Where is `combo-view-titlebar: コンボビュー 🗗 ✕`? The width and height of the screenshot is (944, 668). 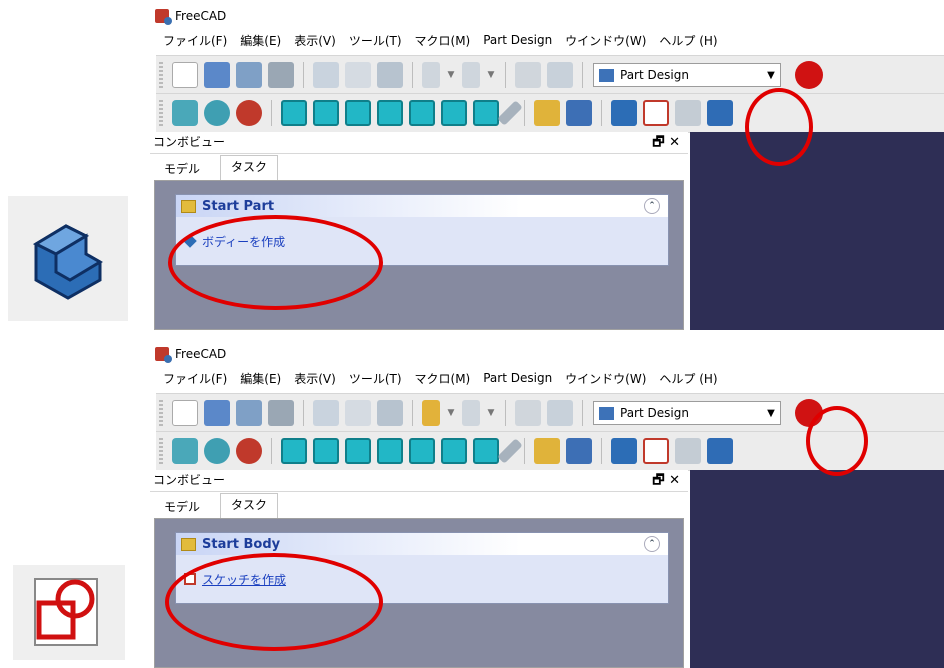 combo-view-titlebar: コンボビュー 🗗 ✕ is located at coordinates (419, 481).